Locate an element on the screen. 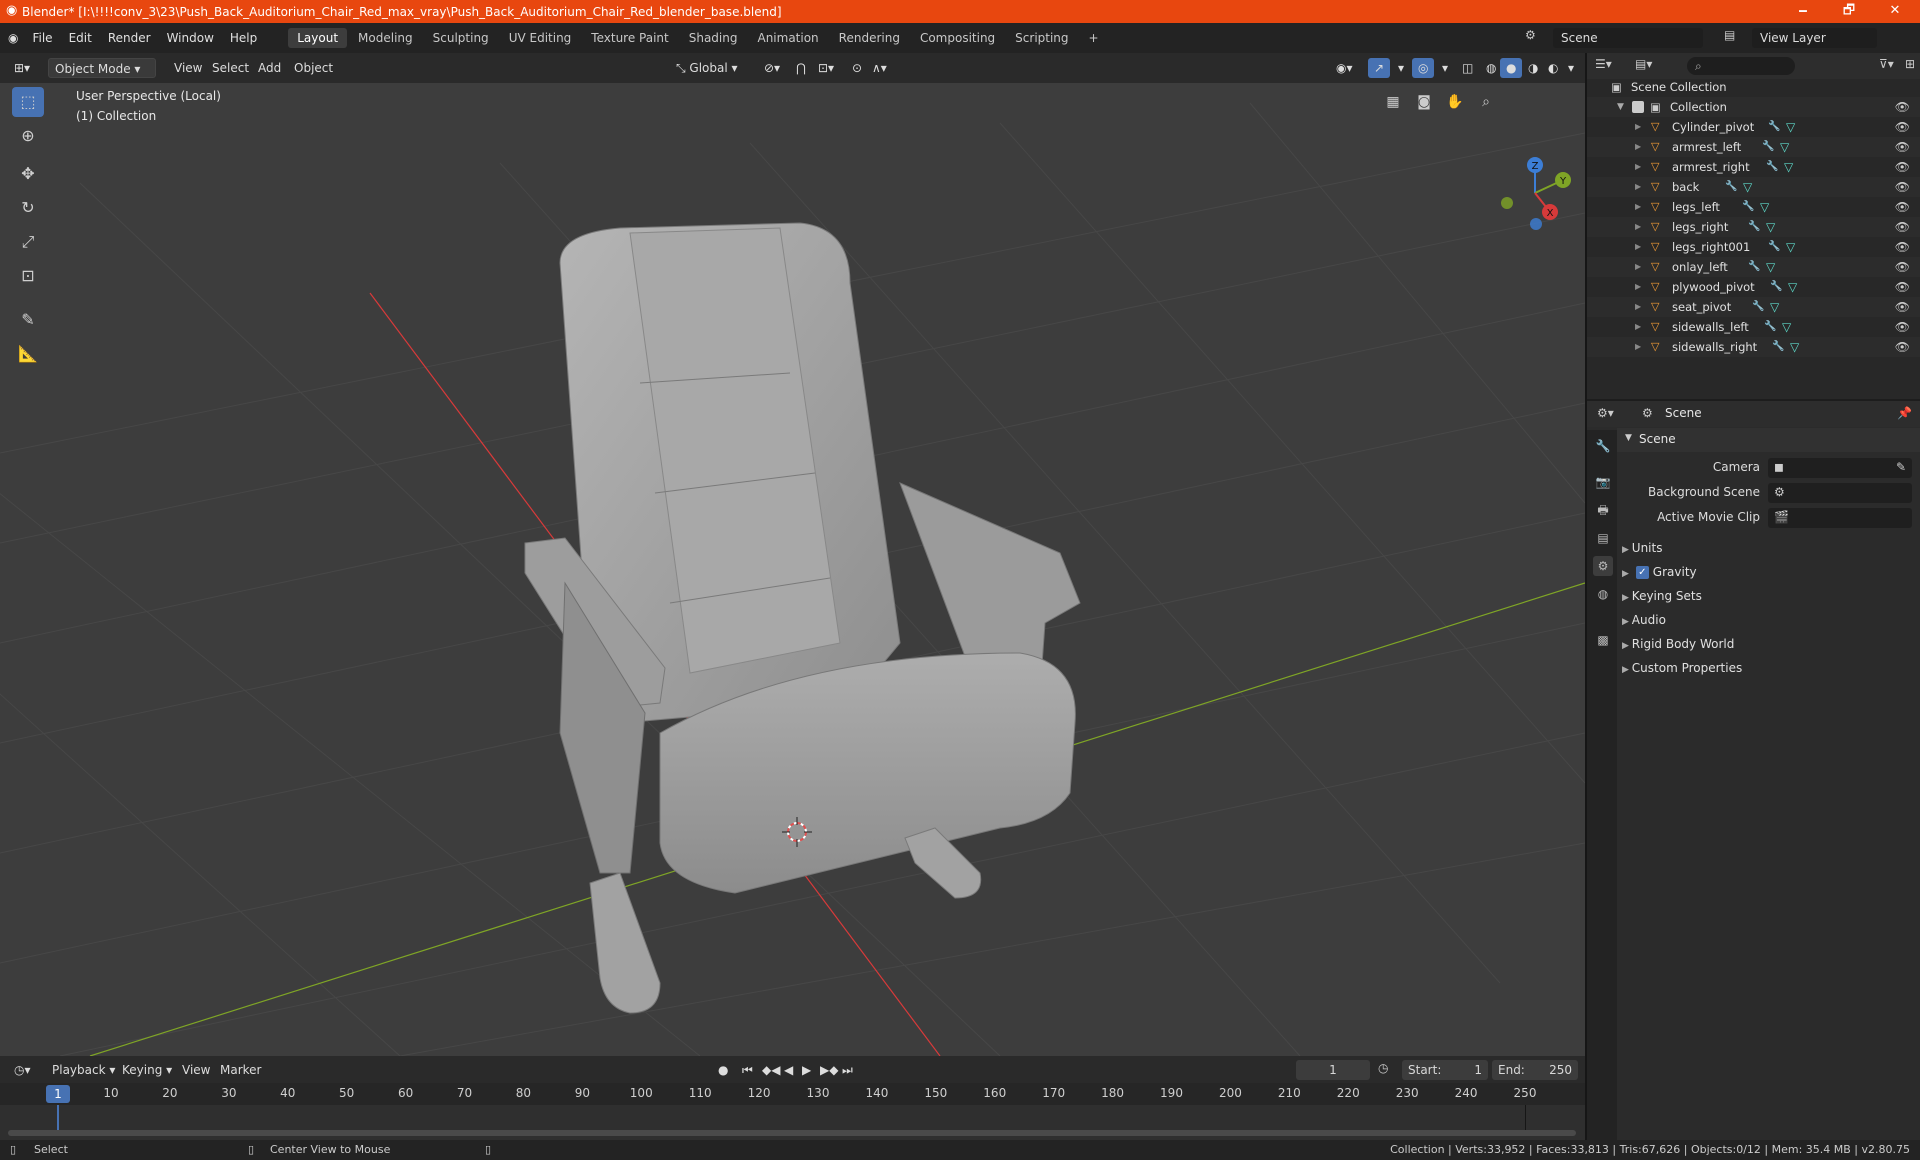  tab-scripting: Scripting is located at coordinates (1041, 38).